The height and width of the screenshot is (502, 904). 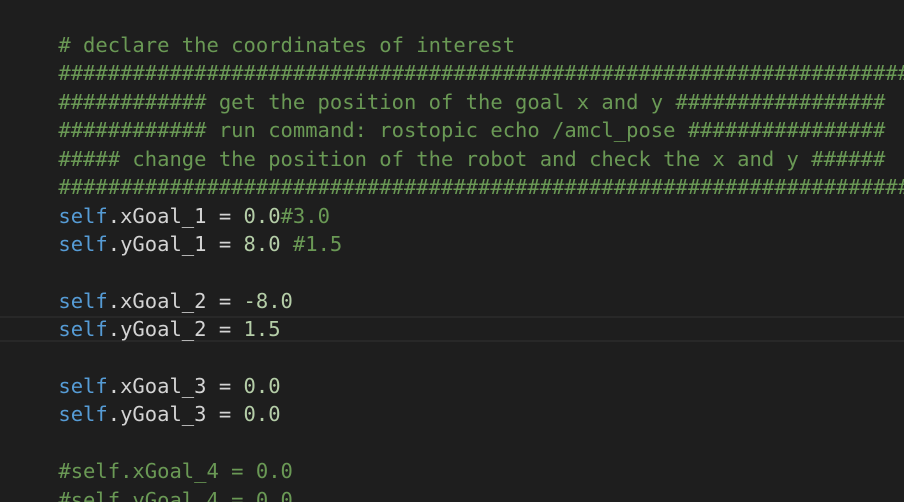 What do you see at coordinates (262, 244) in the screenshot?
I see `number-literal: 8.0` at bounding box center [262, 244].